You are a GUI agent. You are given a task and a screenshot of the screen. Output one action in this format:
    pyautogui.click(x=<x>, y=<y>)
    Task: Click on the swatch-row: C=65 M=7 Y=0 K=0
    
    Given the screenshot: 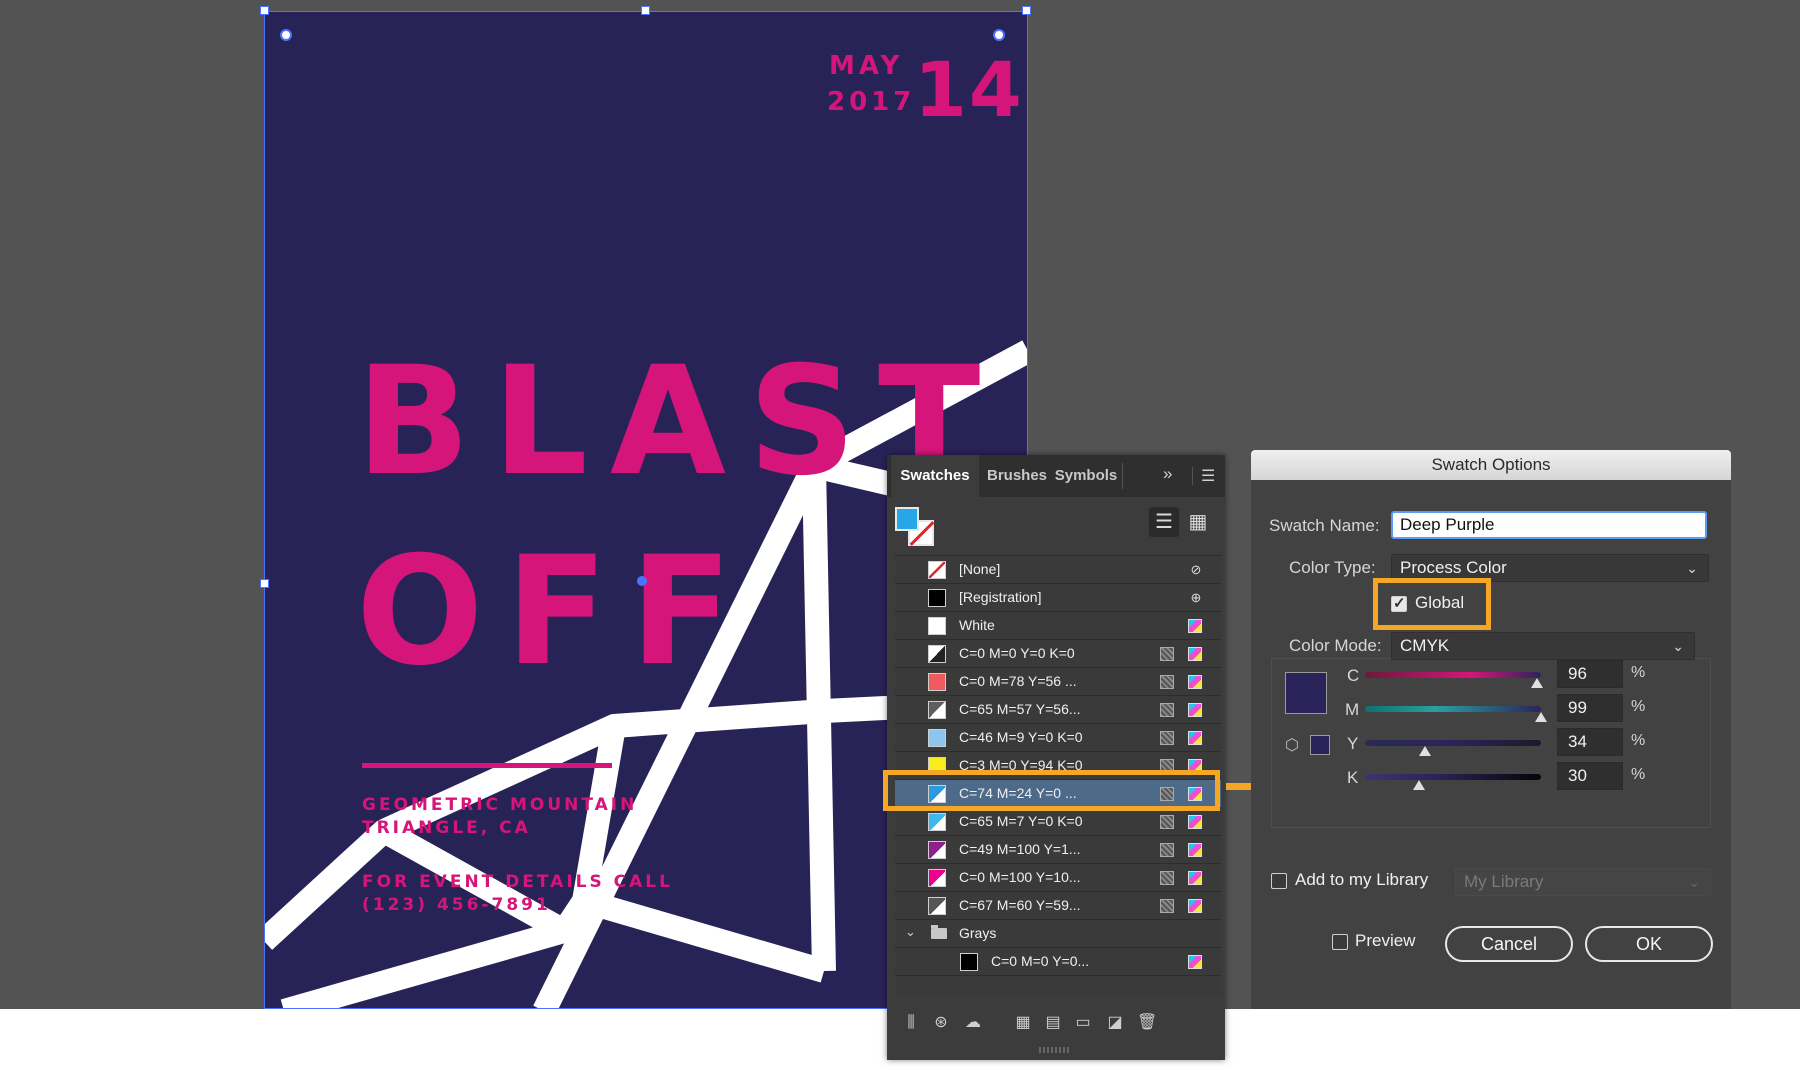 What is the action you would take?
    pyautogui.click(x=1058, y=822)
    